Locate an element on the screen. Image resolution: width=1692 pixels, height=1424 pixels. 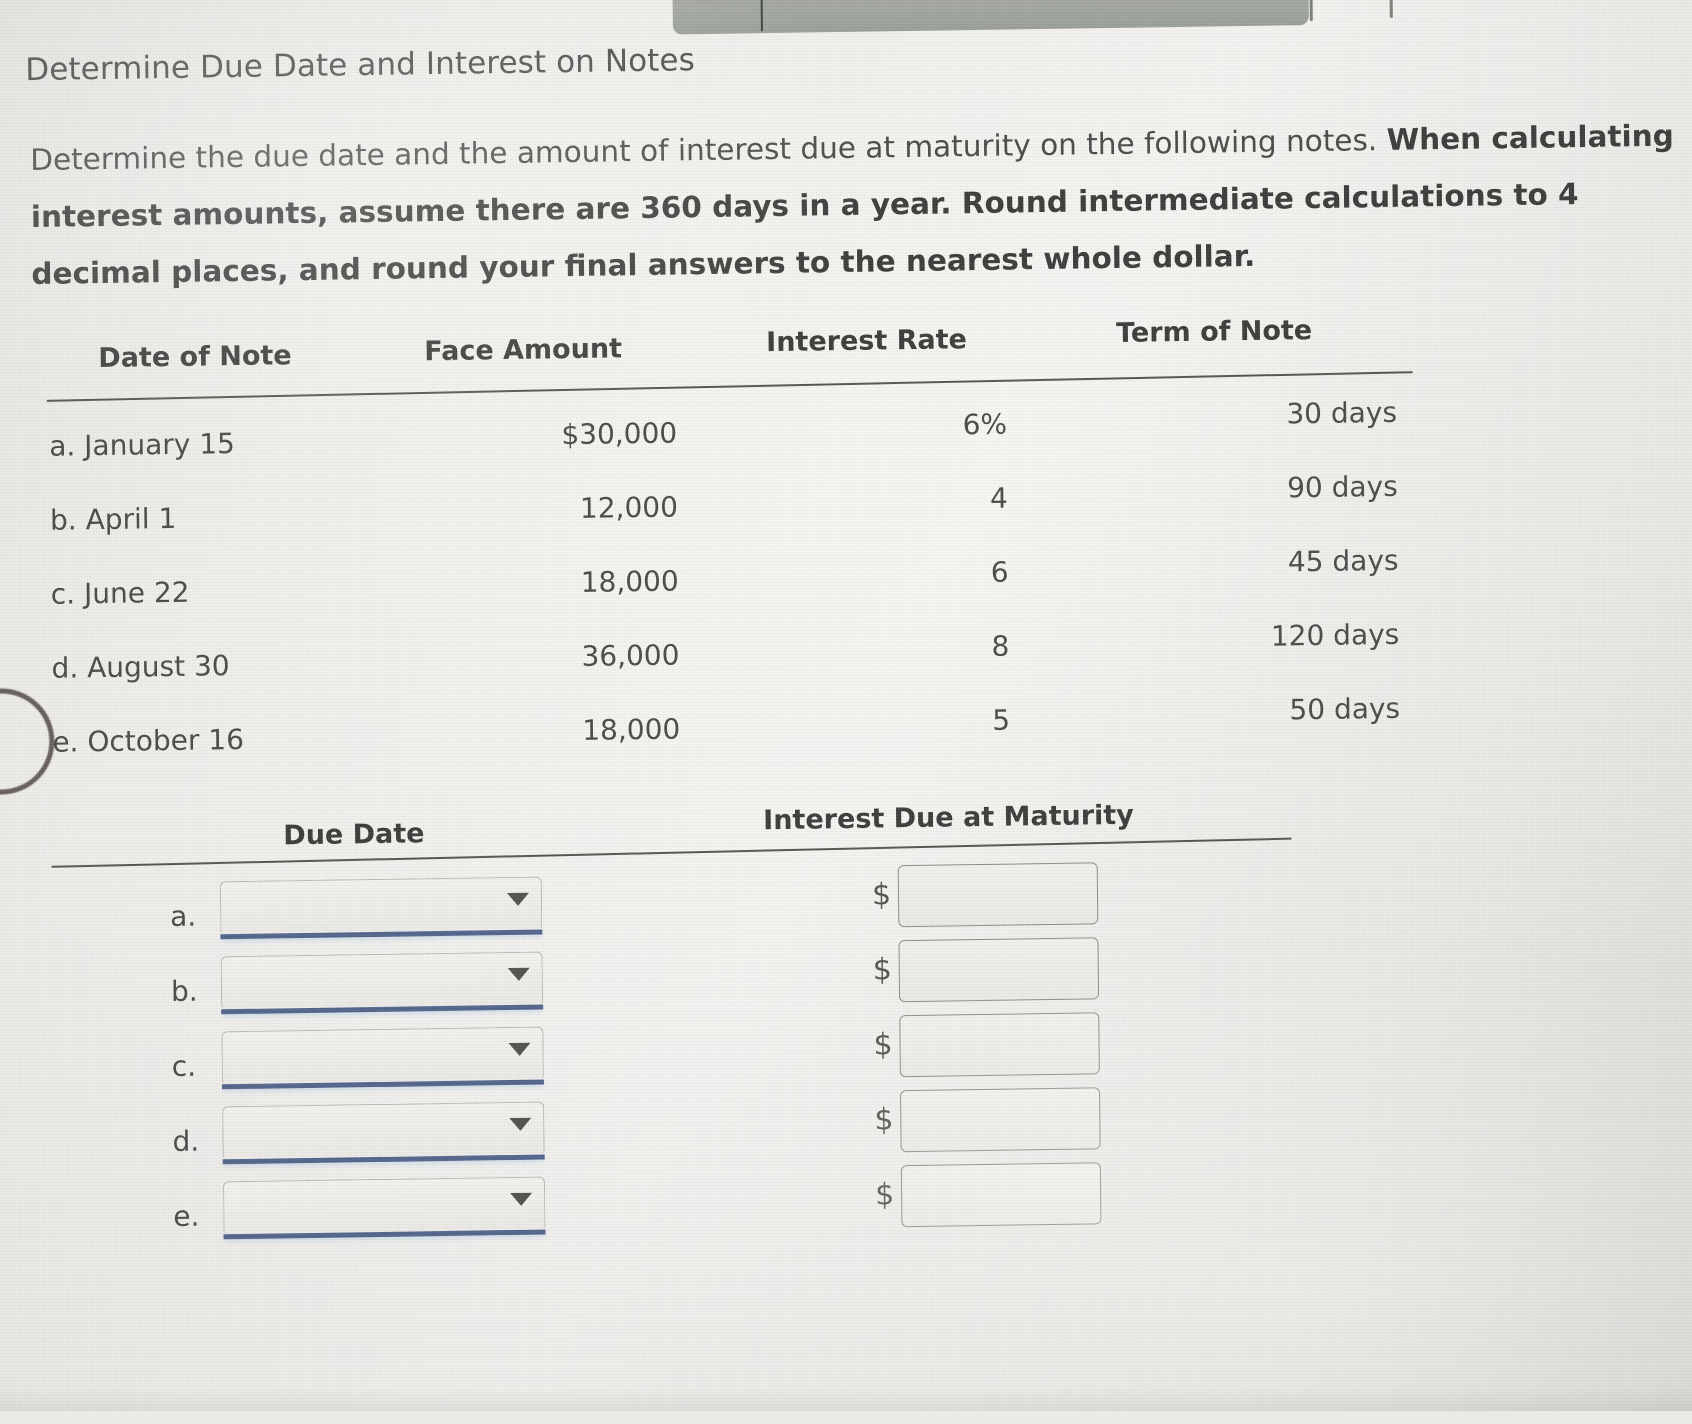
browser-tab is located at coordinates (990, 17).